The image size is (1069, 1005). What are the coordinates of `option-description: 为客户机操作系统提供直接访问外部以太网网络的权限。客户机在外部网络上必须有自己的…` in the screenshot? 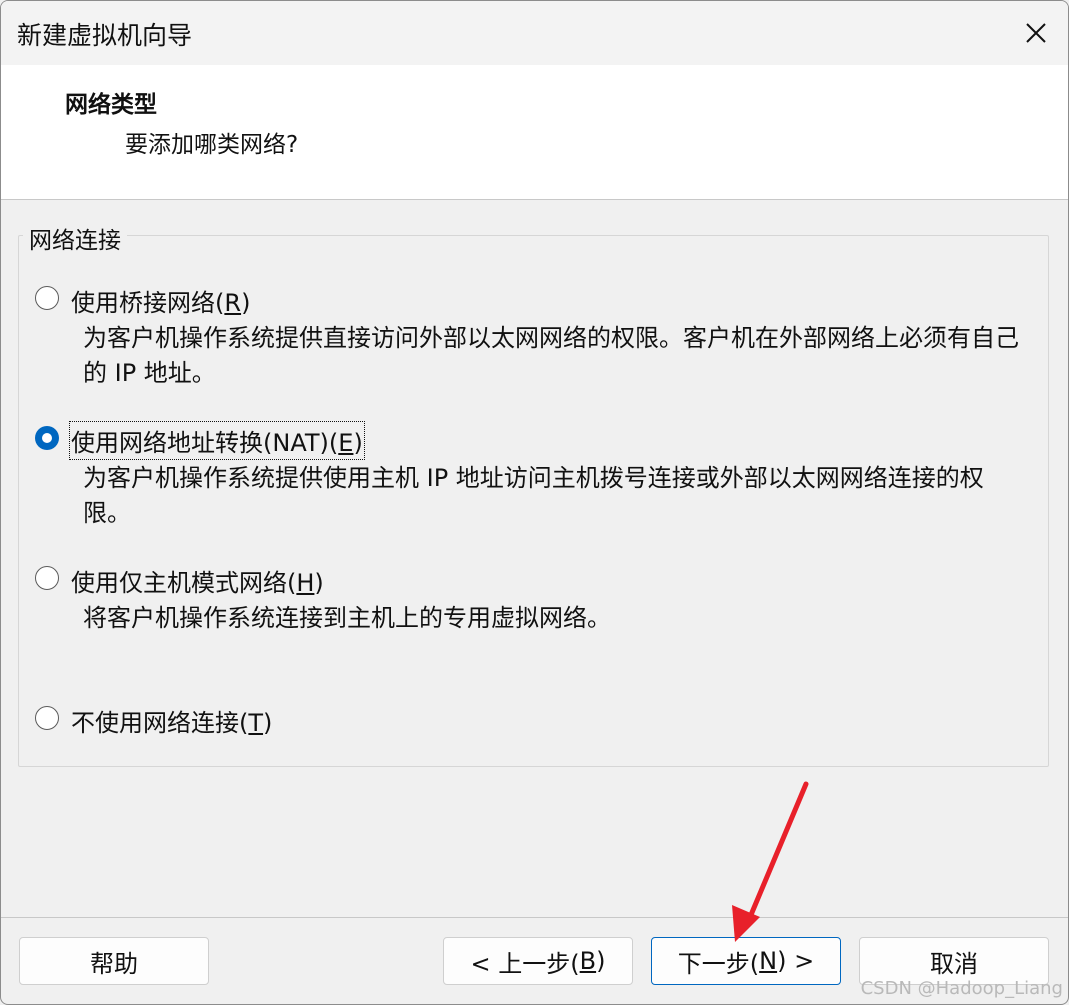 It's located at (551, 355).